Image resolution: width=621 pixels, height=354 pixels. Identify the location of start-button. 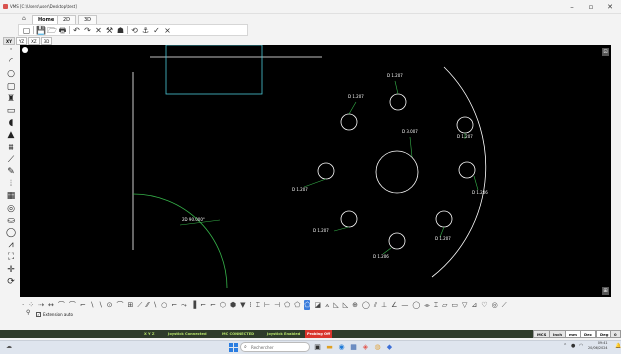
(233, 347).